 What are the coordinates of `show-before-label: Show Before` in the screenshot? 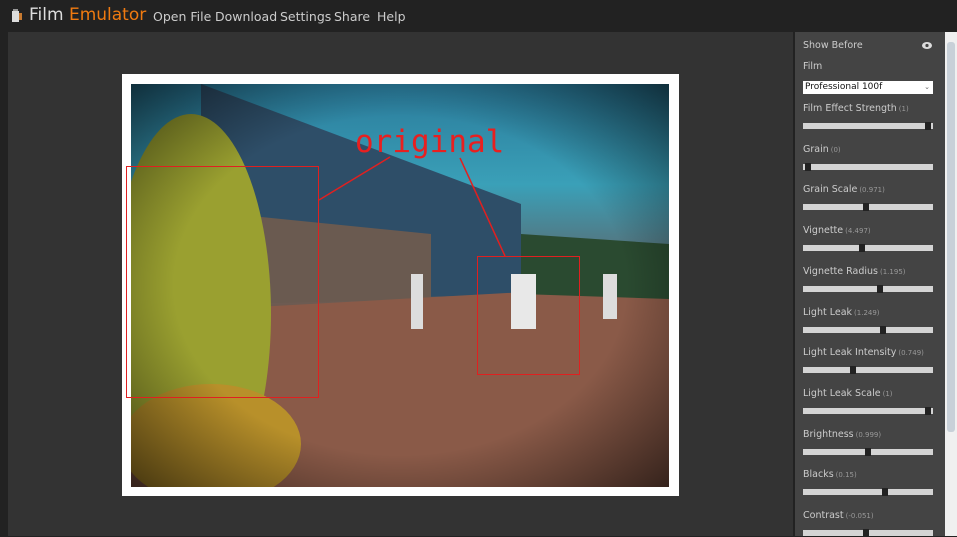 It's located at (833, 45).